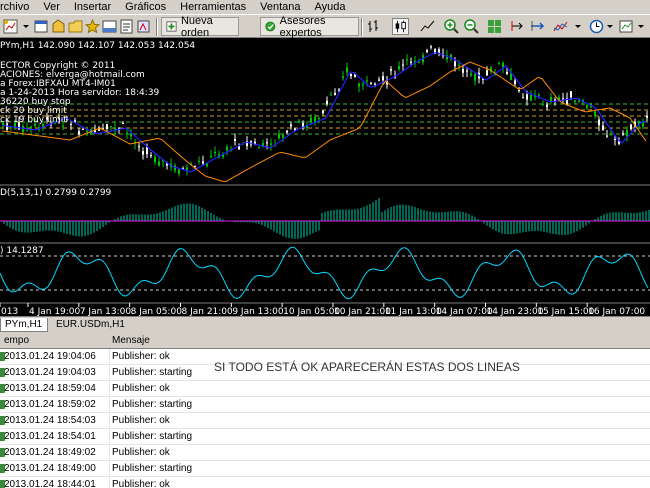  I want to click on oscillator1-label: D(5,13,1) 0.2799 0.2799, so click(56, 193).